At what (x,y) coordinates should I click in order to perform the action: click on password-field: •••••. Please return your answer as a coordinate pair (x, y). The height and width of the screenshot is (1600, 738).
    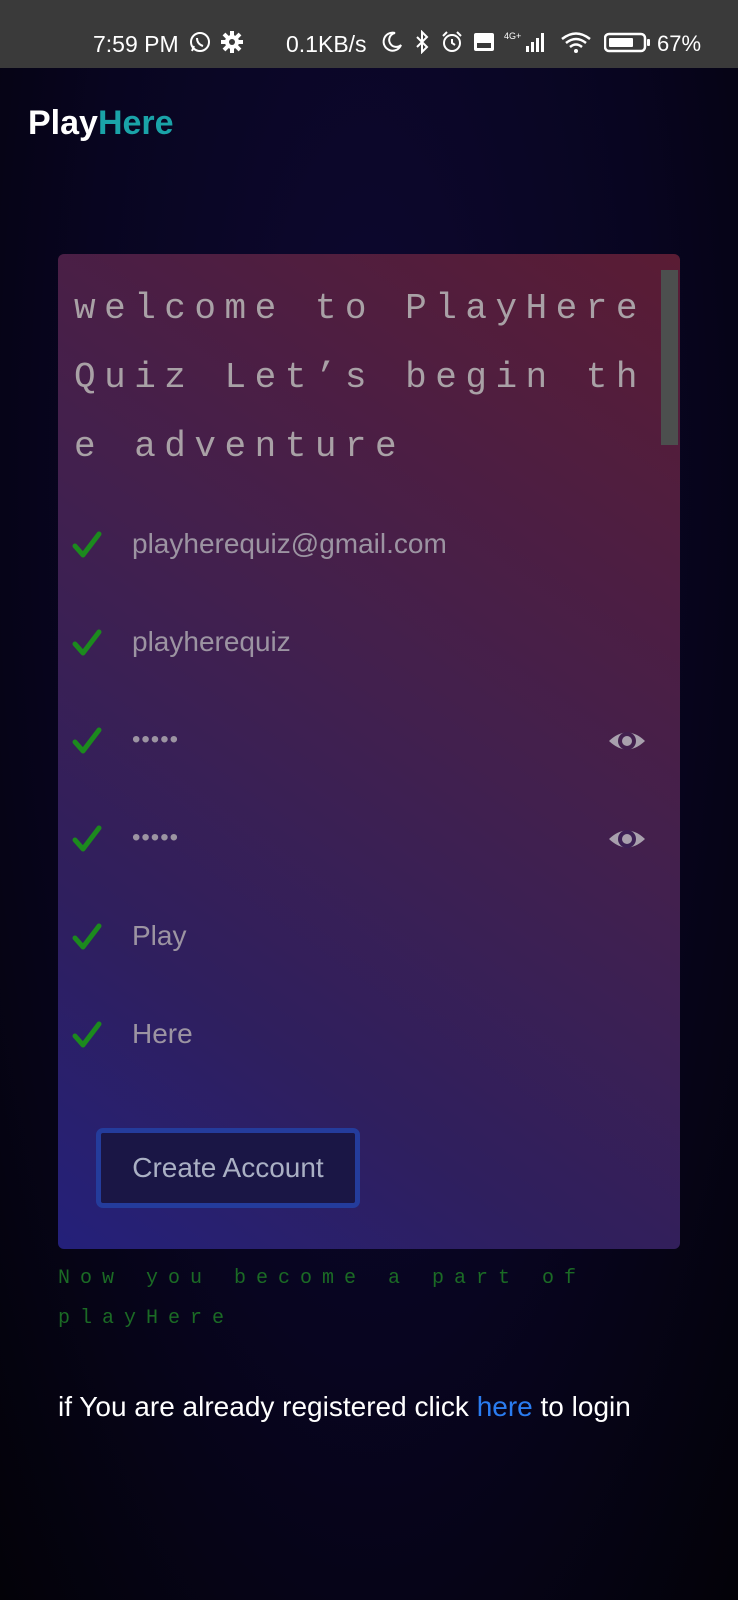
    Looking at the image, I should click on (367, 745).